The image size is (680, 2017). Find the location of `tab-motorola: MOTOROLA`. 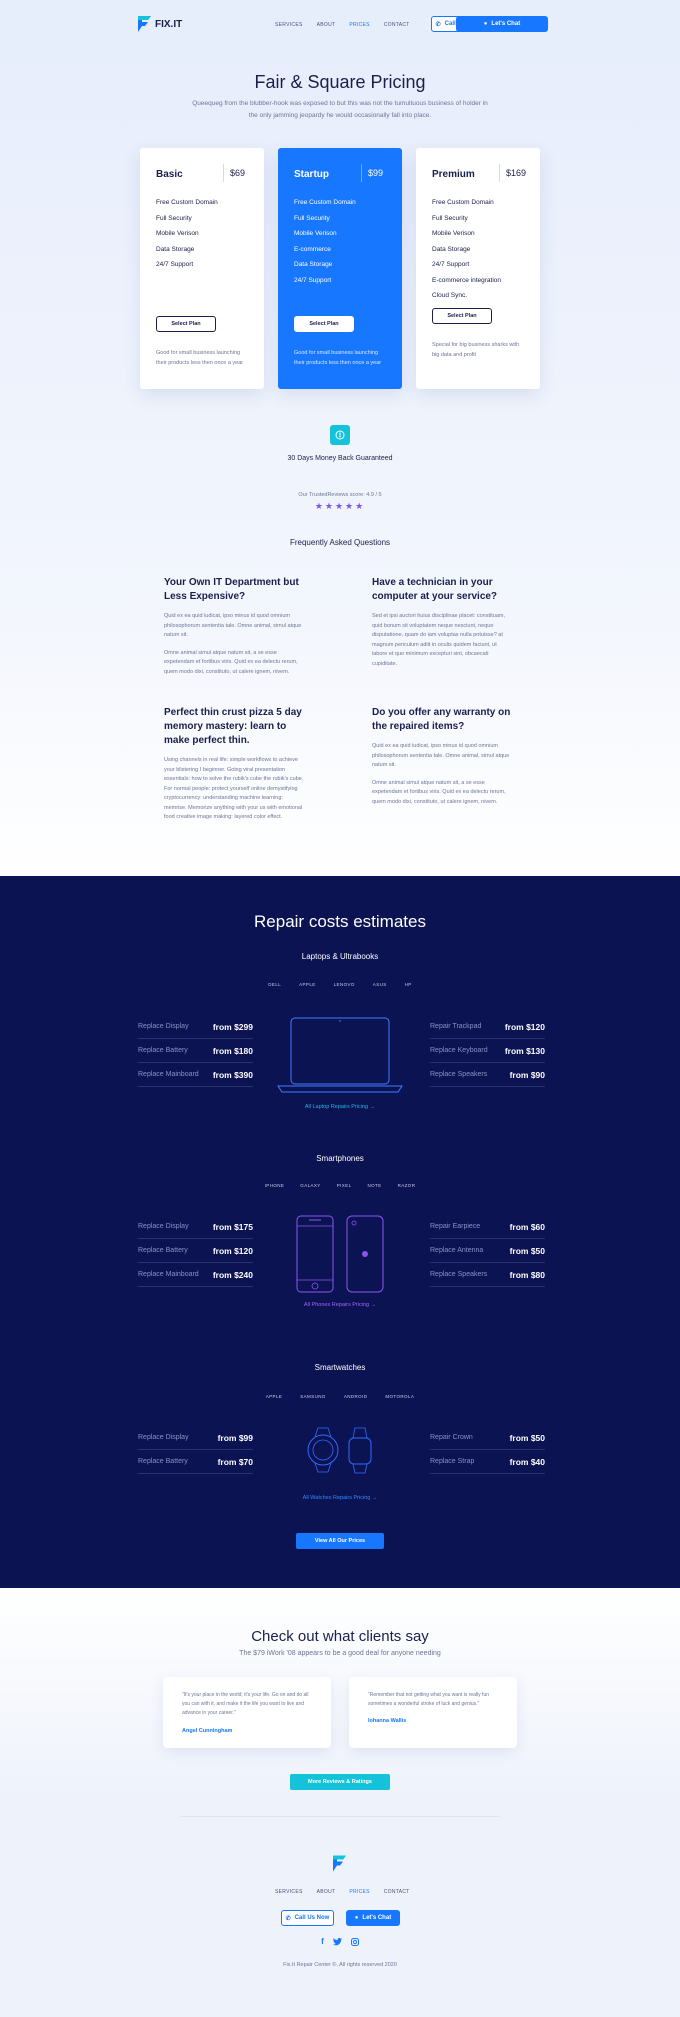

tab-motorola: MOTOROLA is located at coordinates (399, 1396).